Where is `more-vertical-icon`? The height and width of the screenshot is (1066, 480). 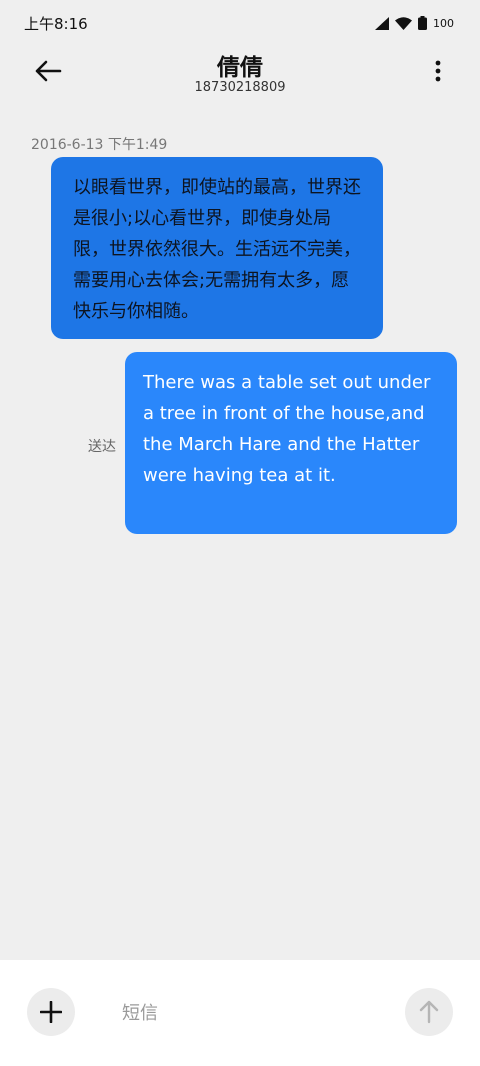
more-vertical-icon is located at coordinates (438, 71).